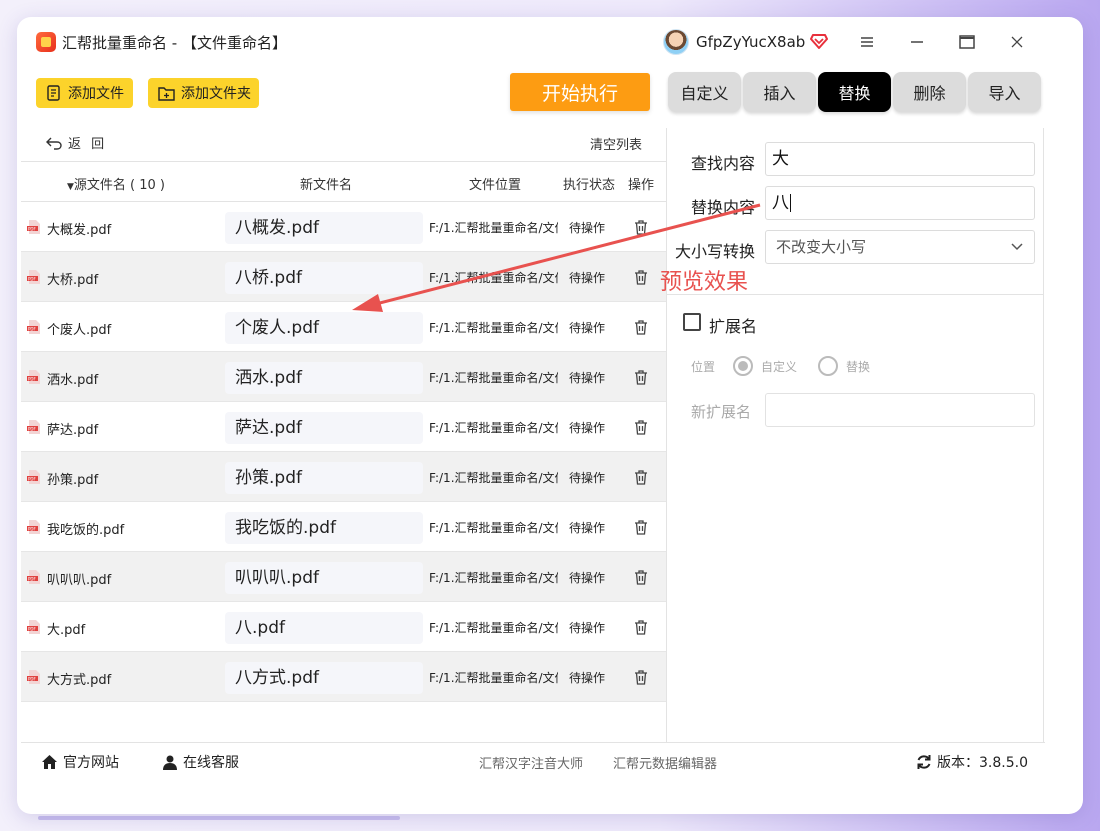 The width and height of the screenshot is (1100, 831). Describe the element at coordinates (665, 762) in the screenshot. I see `metadata-tool-link: 汇帮元数据编辑器` at that location.